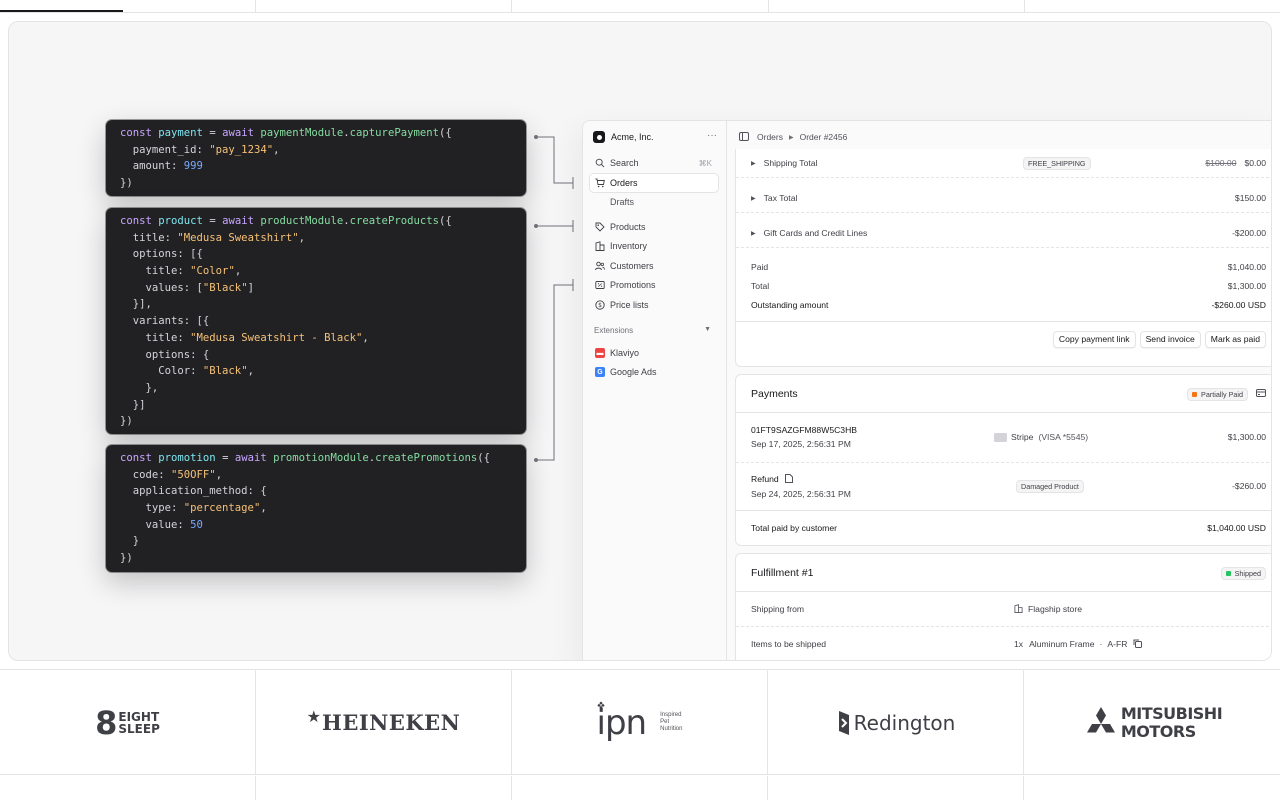 Image resolution: width=1280 pixels, height=800 pixels. What do you see at coordinates (804, 430) in the screenshot?
I see `payment-id: 01FT9SAZGFM88W5C3HB` at bounding box center [804, 430].